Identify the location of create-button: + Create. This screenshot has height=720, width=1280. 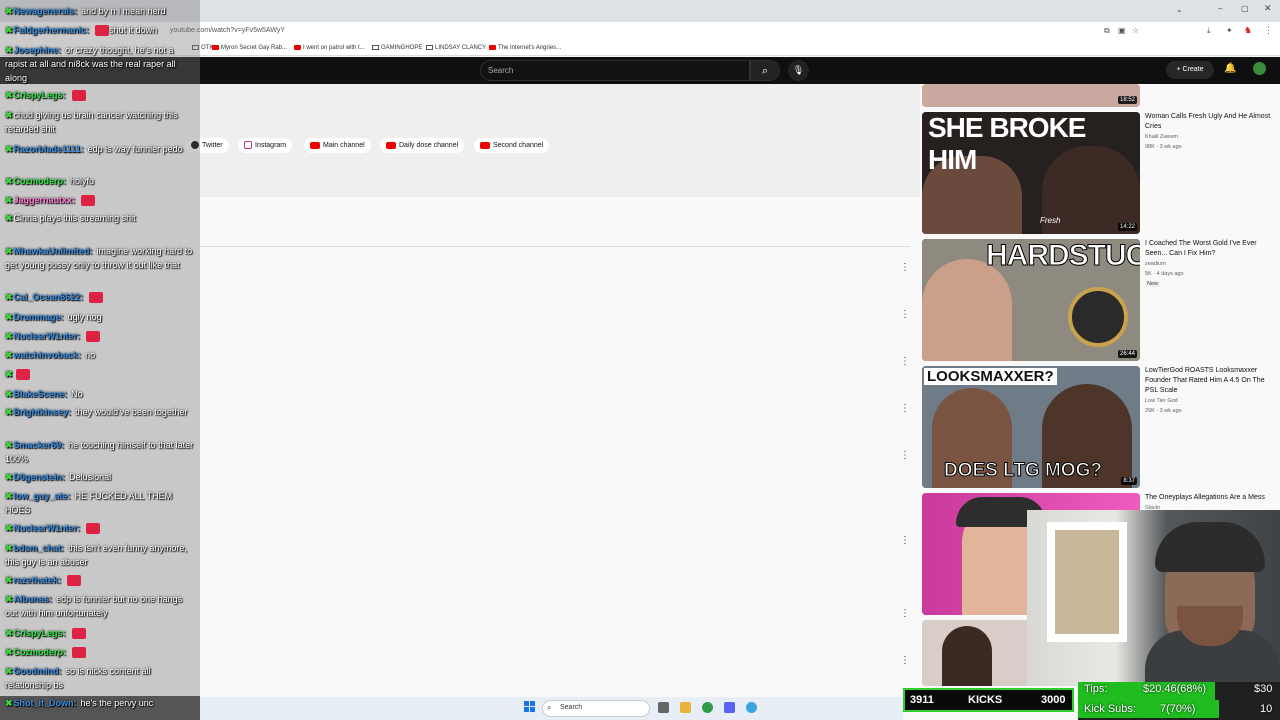
(1190, 70).